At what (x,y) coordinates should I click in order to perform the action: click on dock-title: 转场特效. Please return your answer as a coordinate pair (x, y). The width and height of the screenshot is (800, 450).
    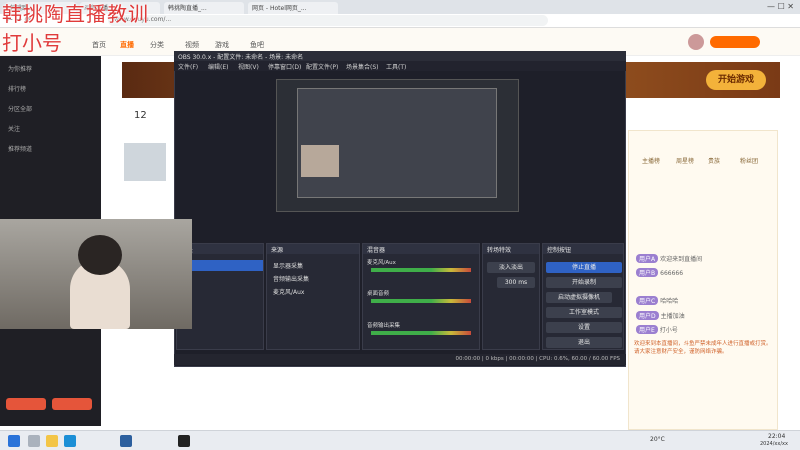
    Looking at the image, I should click on (511, 249).